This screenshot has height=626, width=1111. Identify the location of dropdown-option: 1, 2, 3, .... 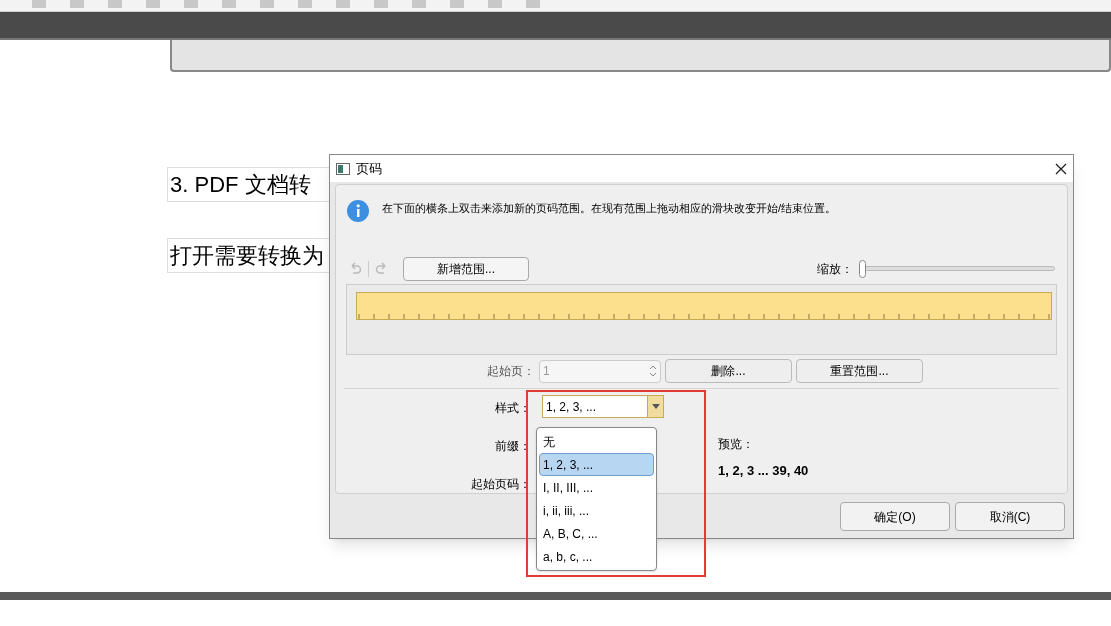
(596, 464).